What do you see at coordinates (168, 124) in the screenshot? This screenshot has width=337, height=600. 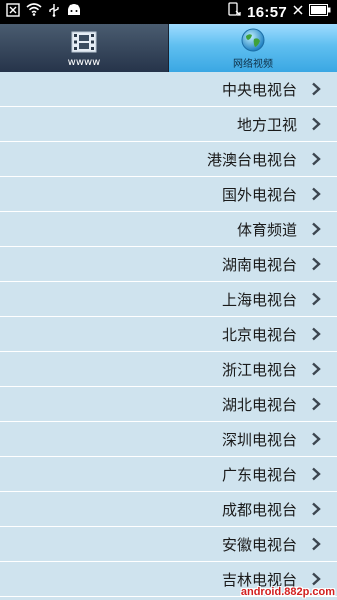 I see `list-item: 地方卫视` at bounding box center [168, 124].